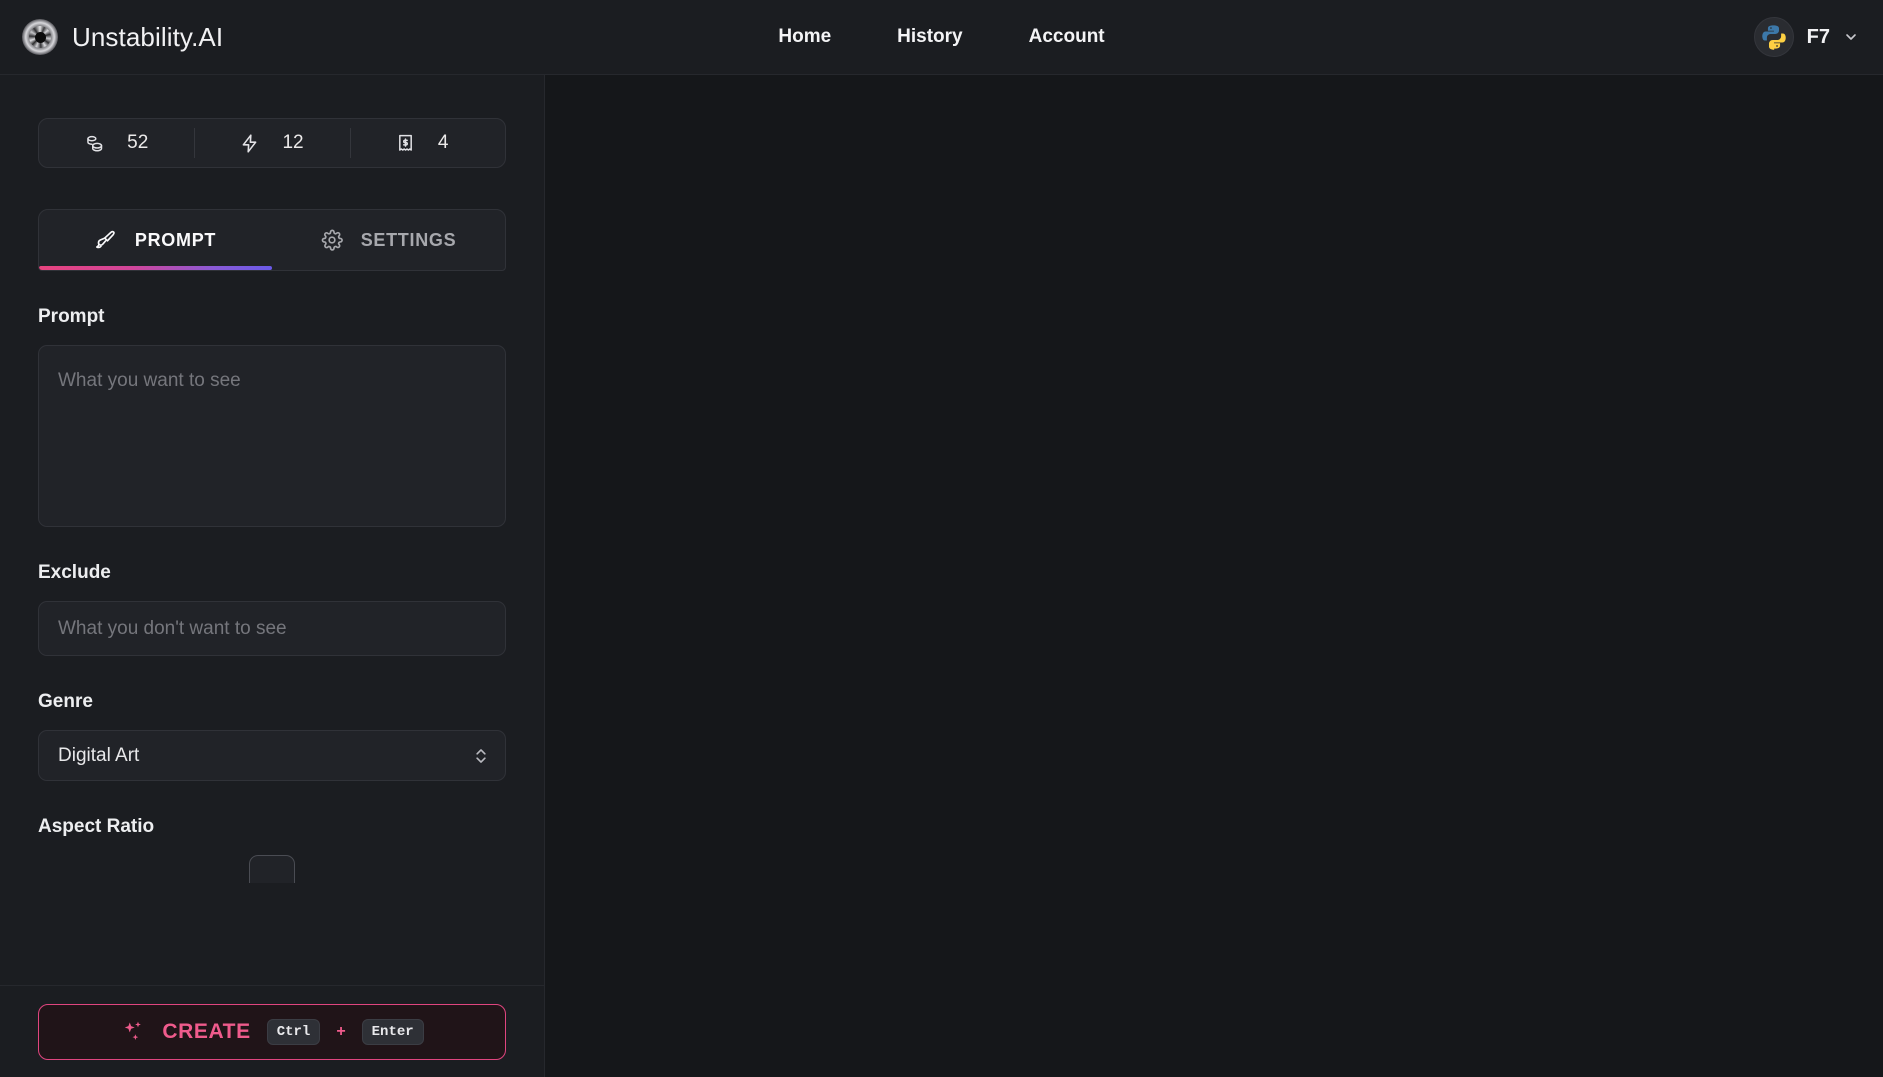  Describe the element at coordinates (133, 1032) in the screenshot. I see `sparkles-icon` at that location.